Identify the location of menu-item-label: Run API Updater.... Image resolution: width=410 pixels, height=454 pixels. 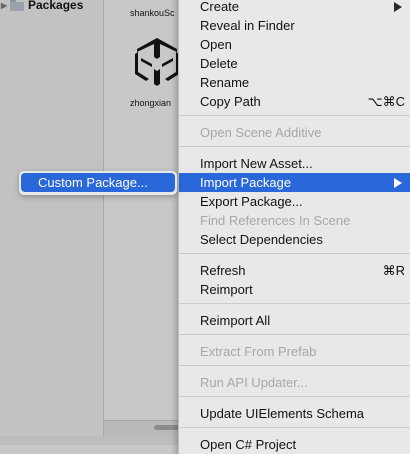
(254, 382).